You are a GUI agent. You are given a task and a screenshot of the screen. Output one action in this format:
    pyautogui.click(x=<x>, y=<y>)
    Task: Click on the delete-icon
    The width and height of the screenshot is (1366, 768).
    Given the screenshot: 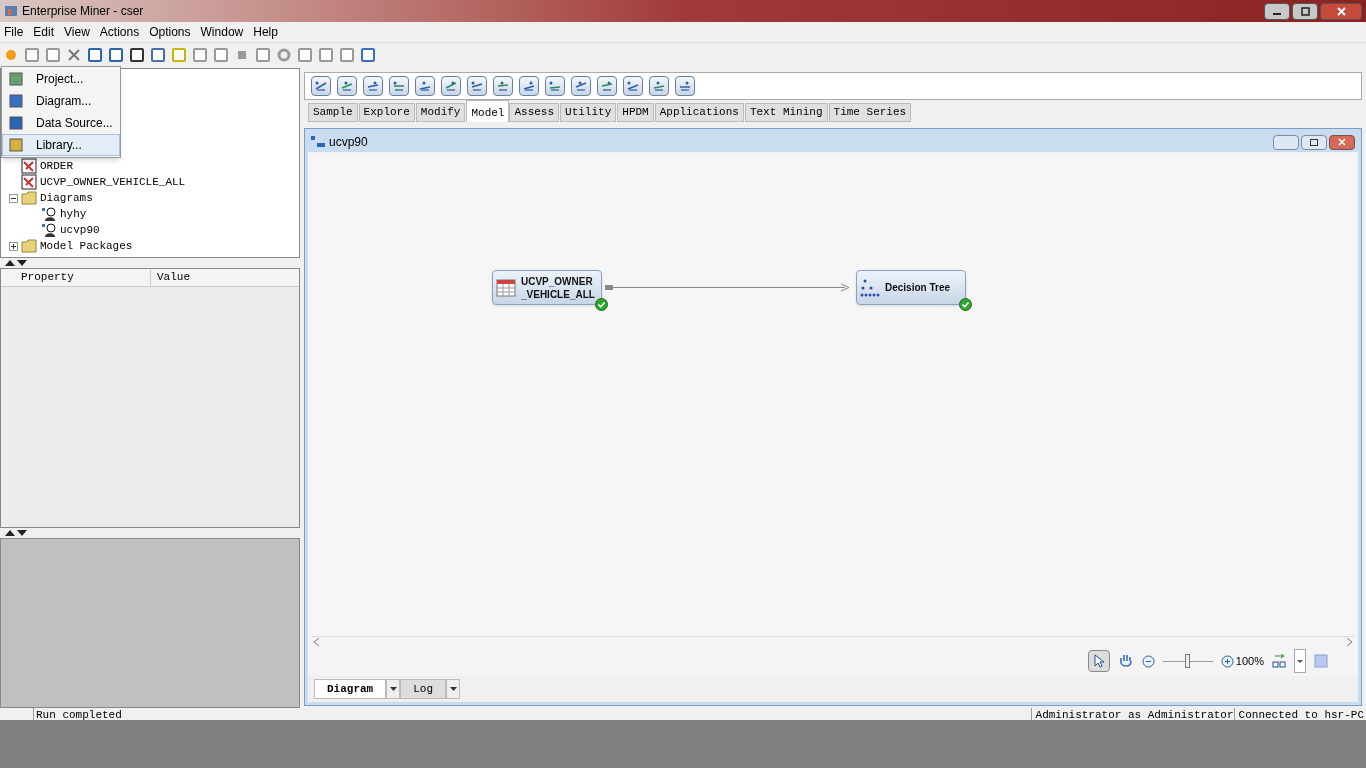 What is the action you would take?
    pyautogui.click(x=74, y=54)
    